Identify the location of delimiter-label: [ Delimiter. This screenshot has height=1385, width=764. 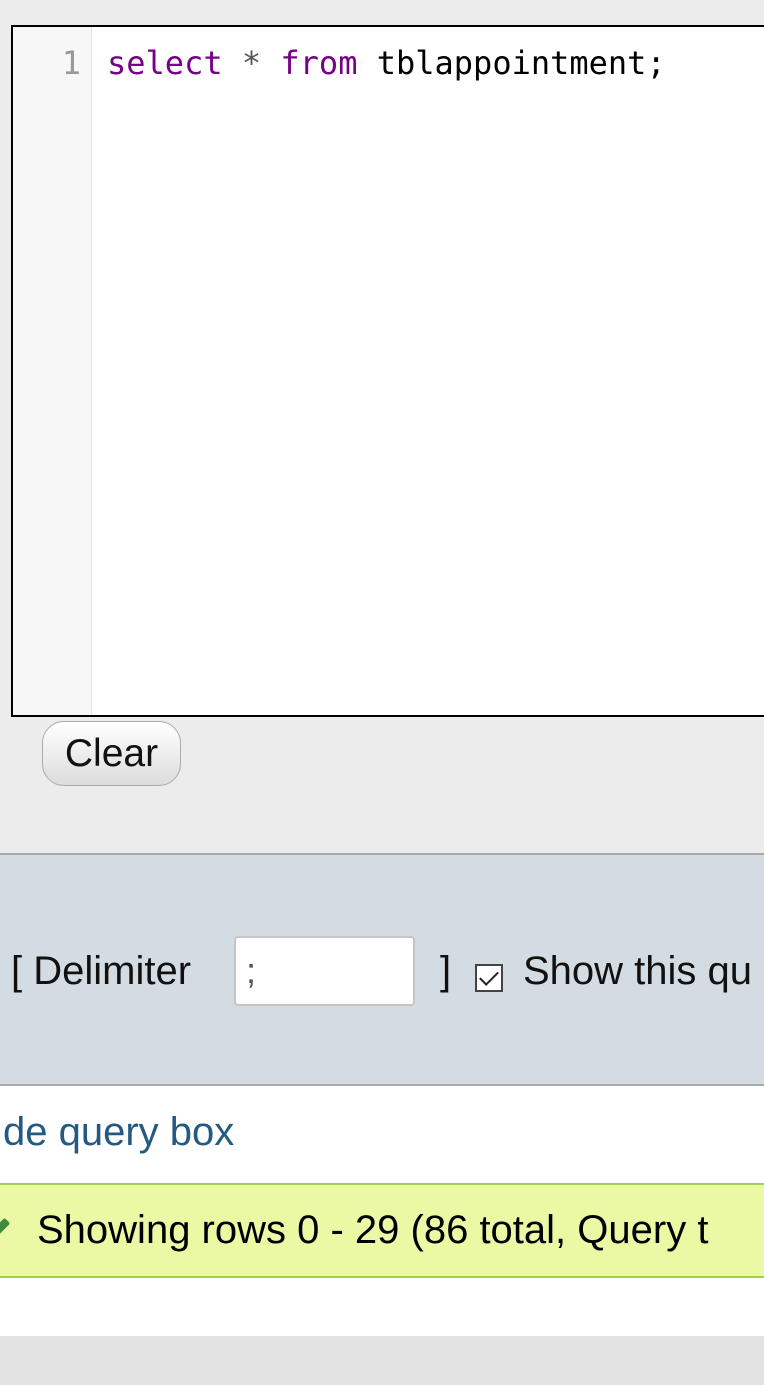
(101, 971).